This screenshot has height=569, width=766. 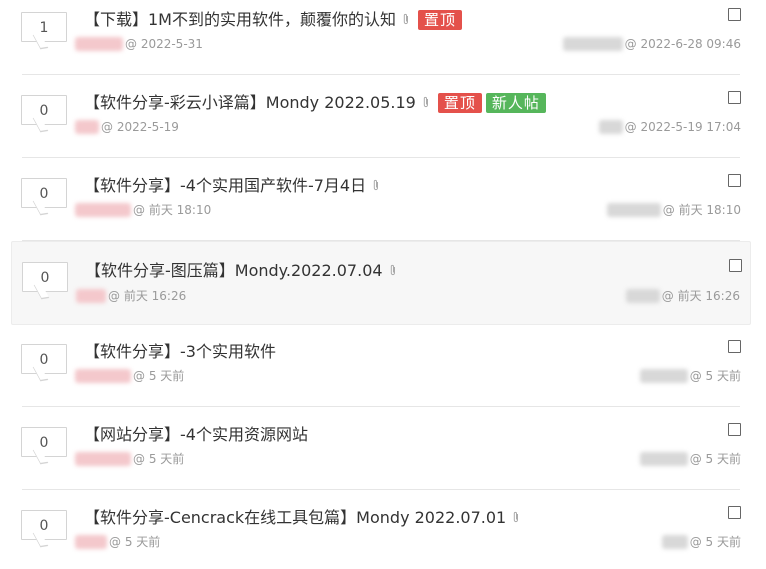 I want to click on last-reply-meta: @ 前天 18:10, so click(x=673, y=210).